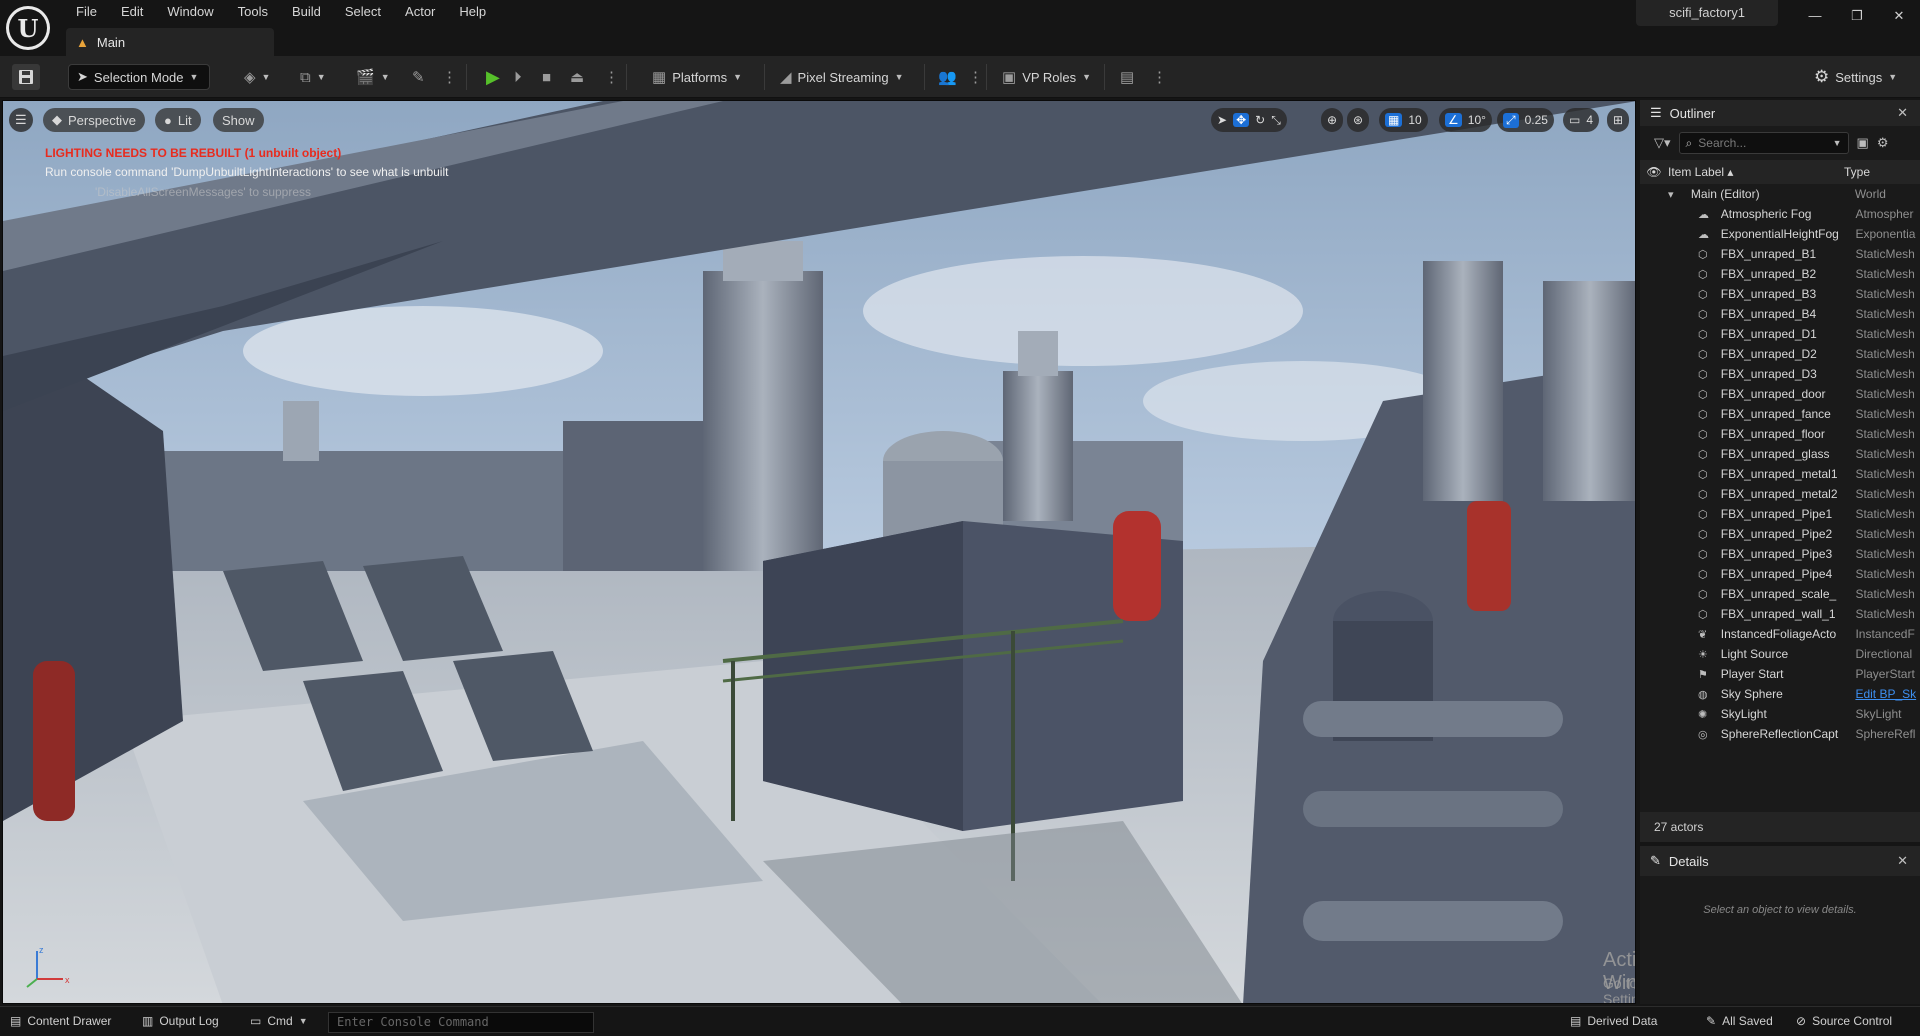 This screenshot has width=1920, height=1036. Describe the element at coordinates (1855, 77) in the screenshot. I see `settings-dropdown: ⚙ Settings ▼` at that location.